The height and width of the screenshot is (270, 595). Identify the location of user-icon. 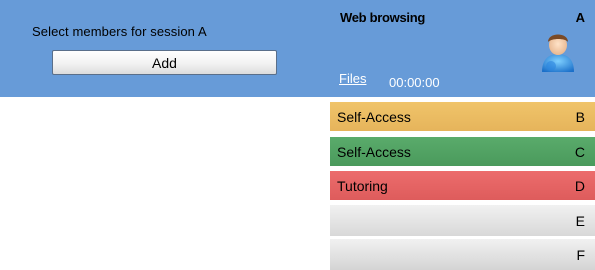
(558, 53).